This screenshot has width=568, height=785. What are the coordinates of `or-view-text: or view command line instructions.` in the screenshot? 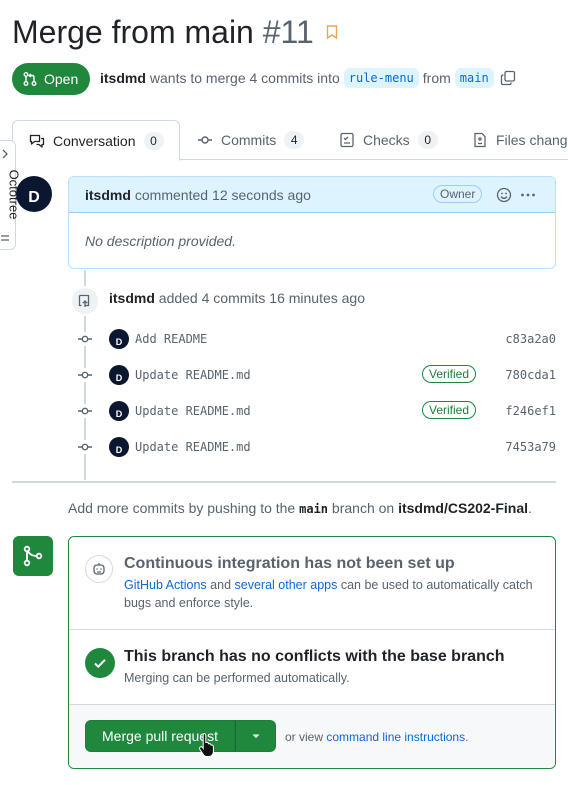 It's located at (376, 737).